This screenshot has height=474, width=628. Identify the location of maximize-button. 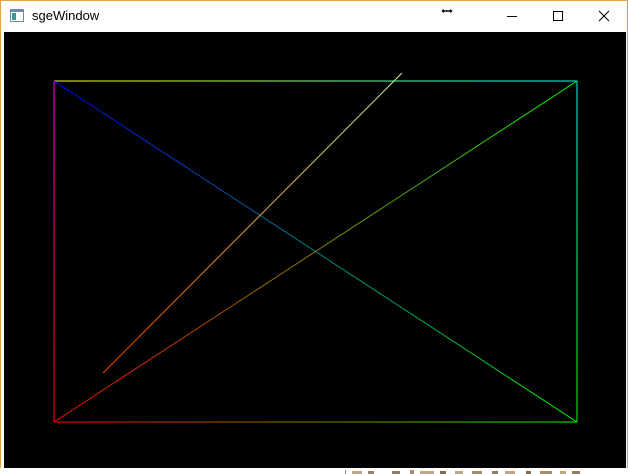
(558, 16).